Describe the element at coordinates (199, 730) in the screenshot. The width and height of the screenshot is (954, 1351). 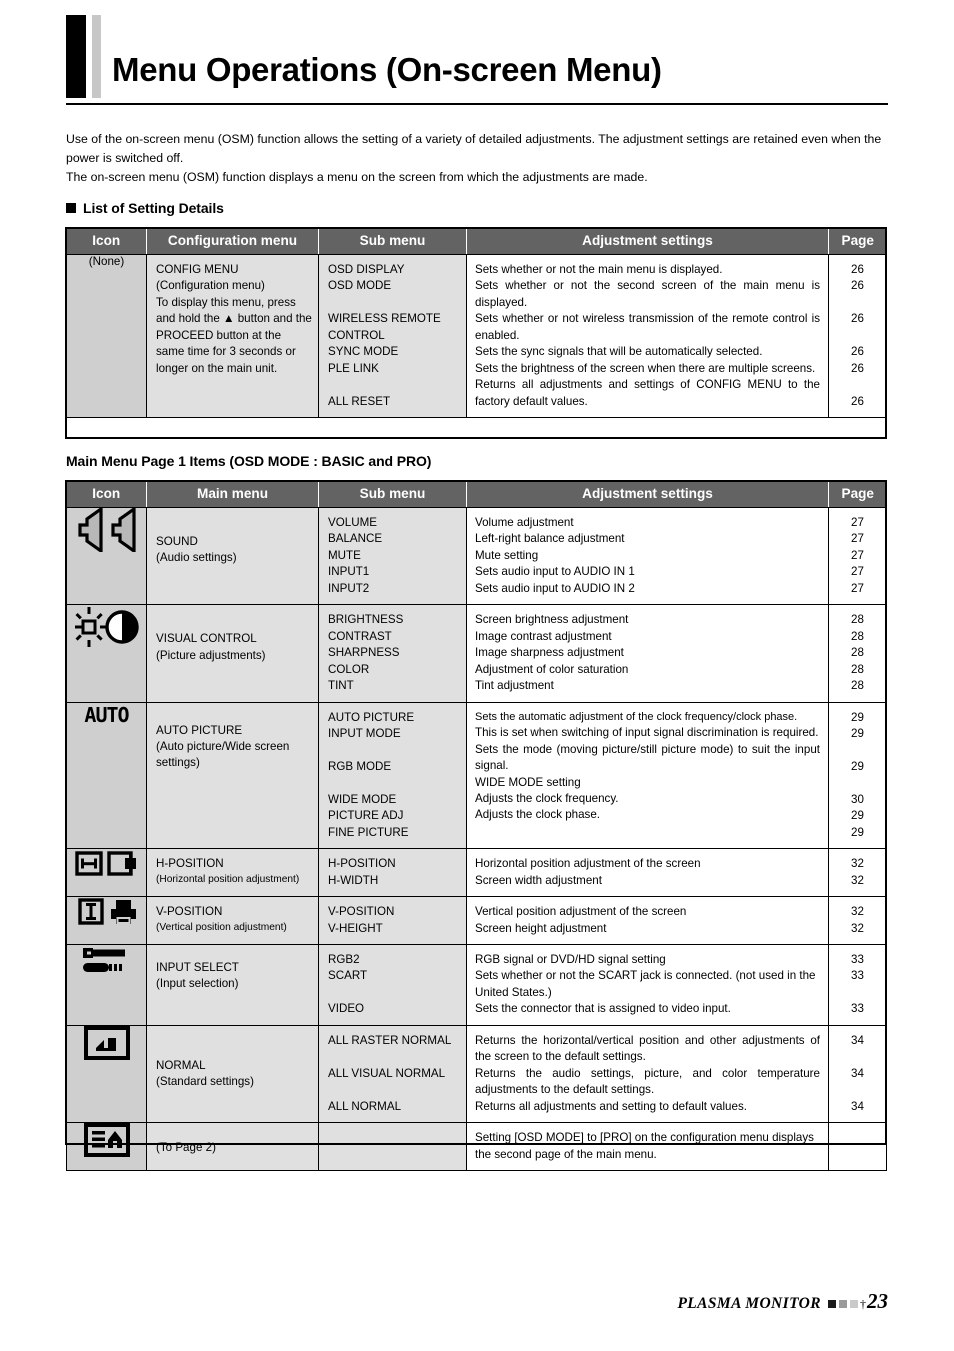
I see `main-menu-title: AUTO PICTURE` at that location.